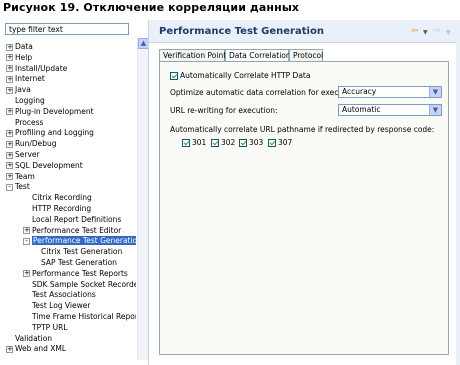 The height and width of the screenshot is (365, 460). Describe the element at coordinates (79, 262) in the screenshot. I see `tree-item-label: SAP Test Generation` at that location.